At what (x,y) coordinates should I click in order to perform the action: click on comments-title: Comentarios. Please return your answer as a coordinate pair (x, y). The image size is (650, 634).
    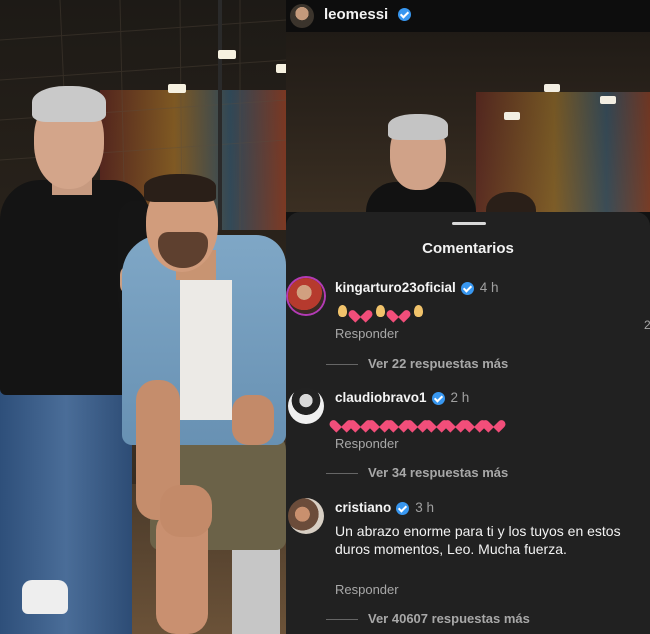
    Looking at the image, I should click on (468, 248).